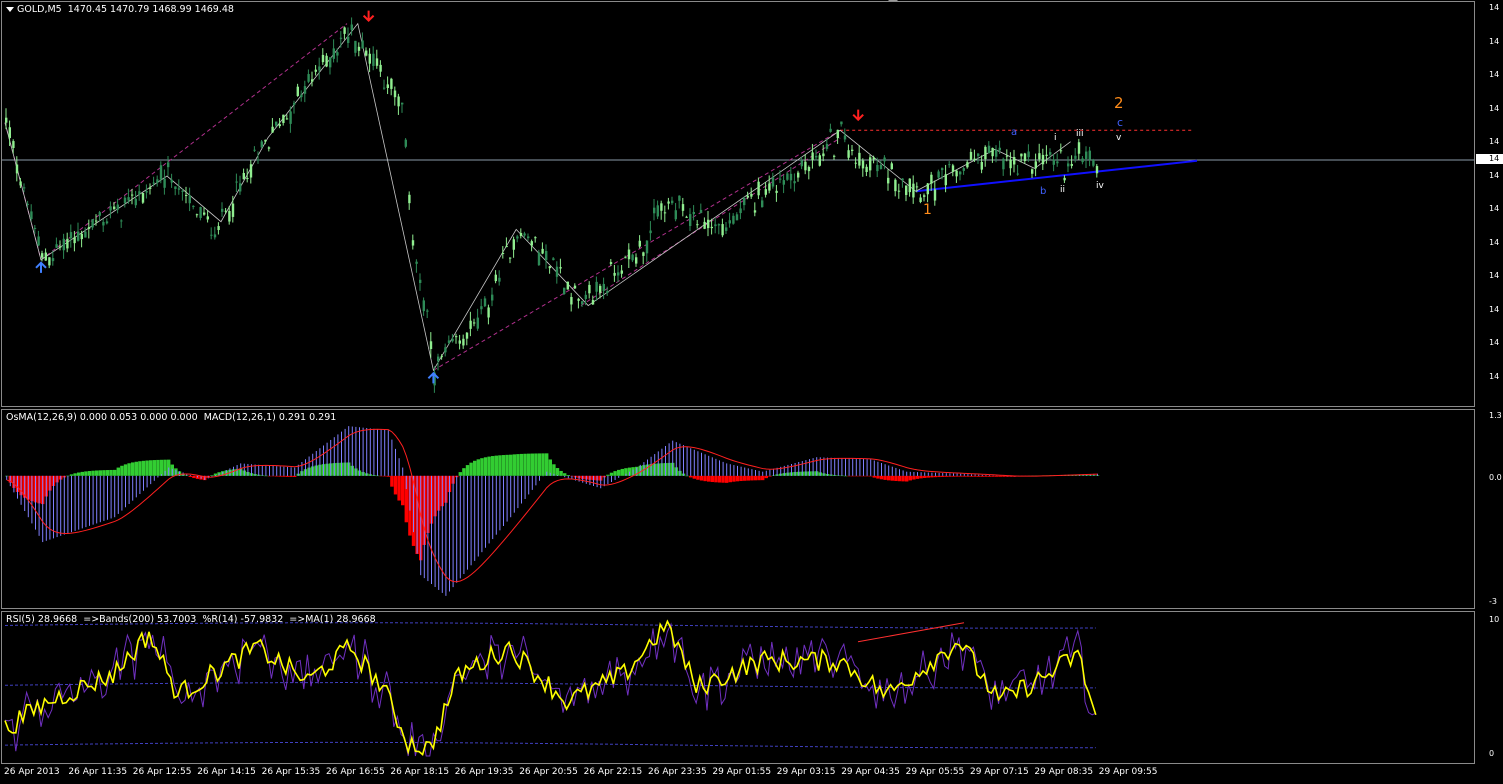 The height and width of the screenshot is (784, 1503). What do you see at coordinates (1489, 687) in the screenshot?
I see `rsi-axis: 10 0` at bounding box center [1489, 687].